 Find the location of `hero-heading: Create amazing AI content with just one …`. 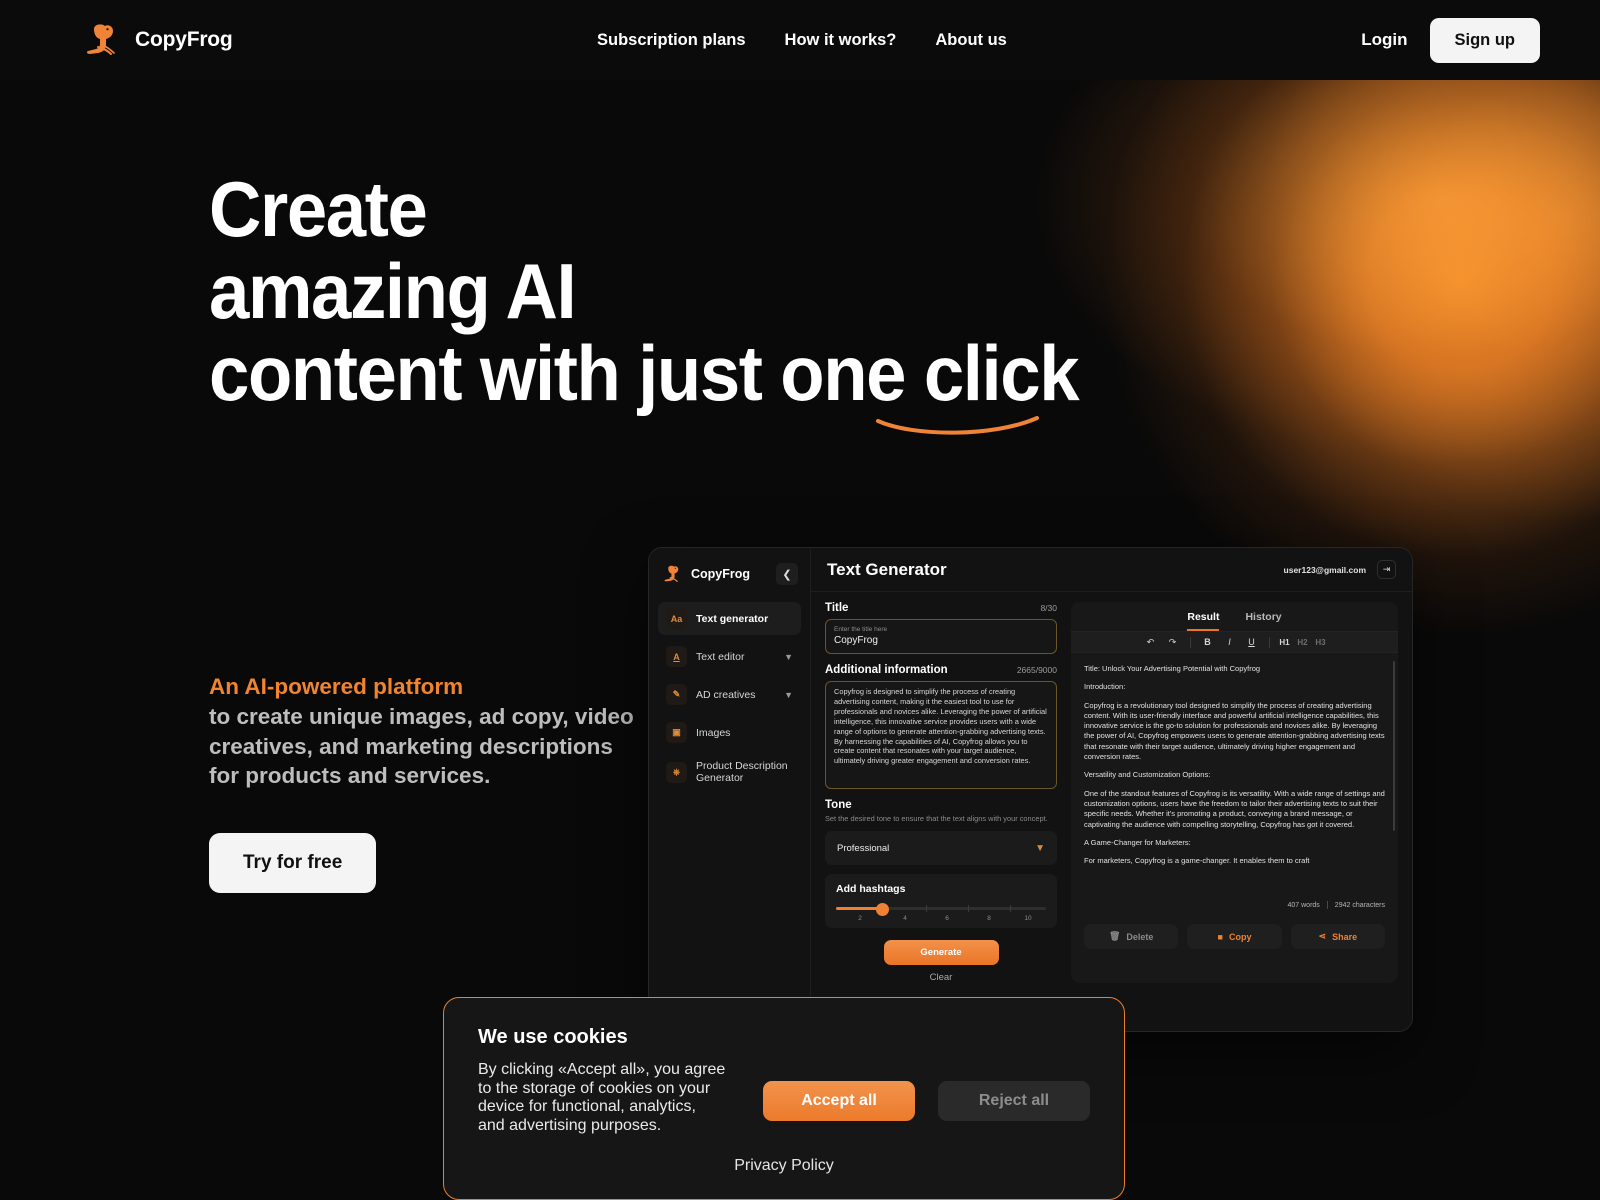

hero-heading: Create amazing AI content with just one … is located at coordinates (676, 300).